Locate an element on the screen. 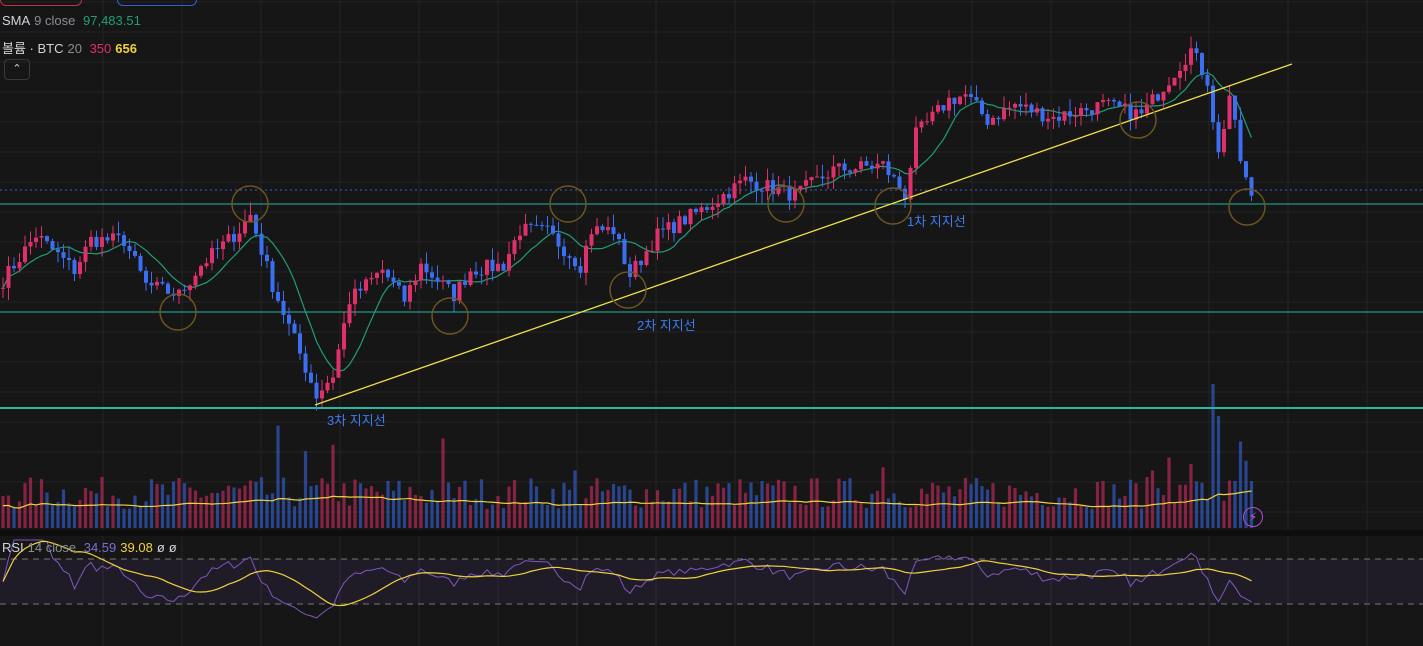 The height and width of the screenshot is (646, 1423). sma-value: 97,483.51 is located at coordinates (112, 20).